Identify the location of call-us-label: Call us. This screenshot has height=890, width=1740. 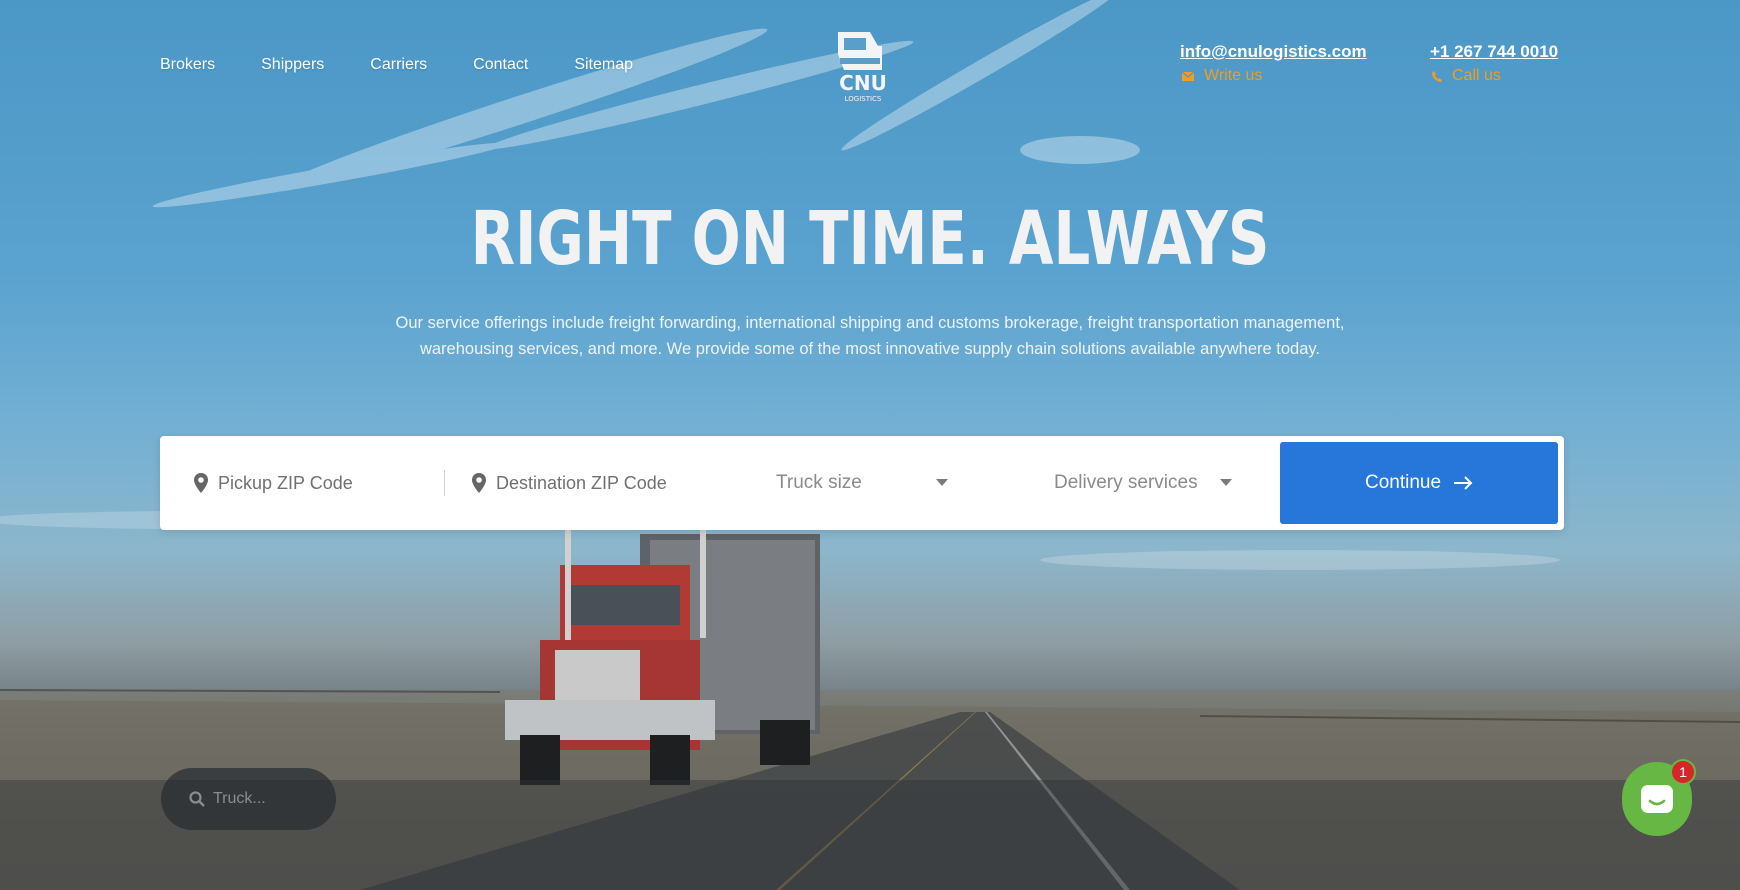
(1476, 75).